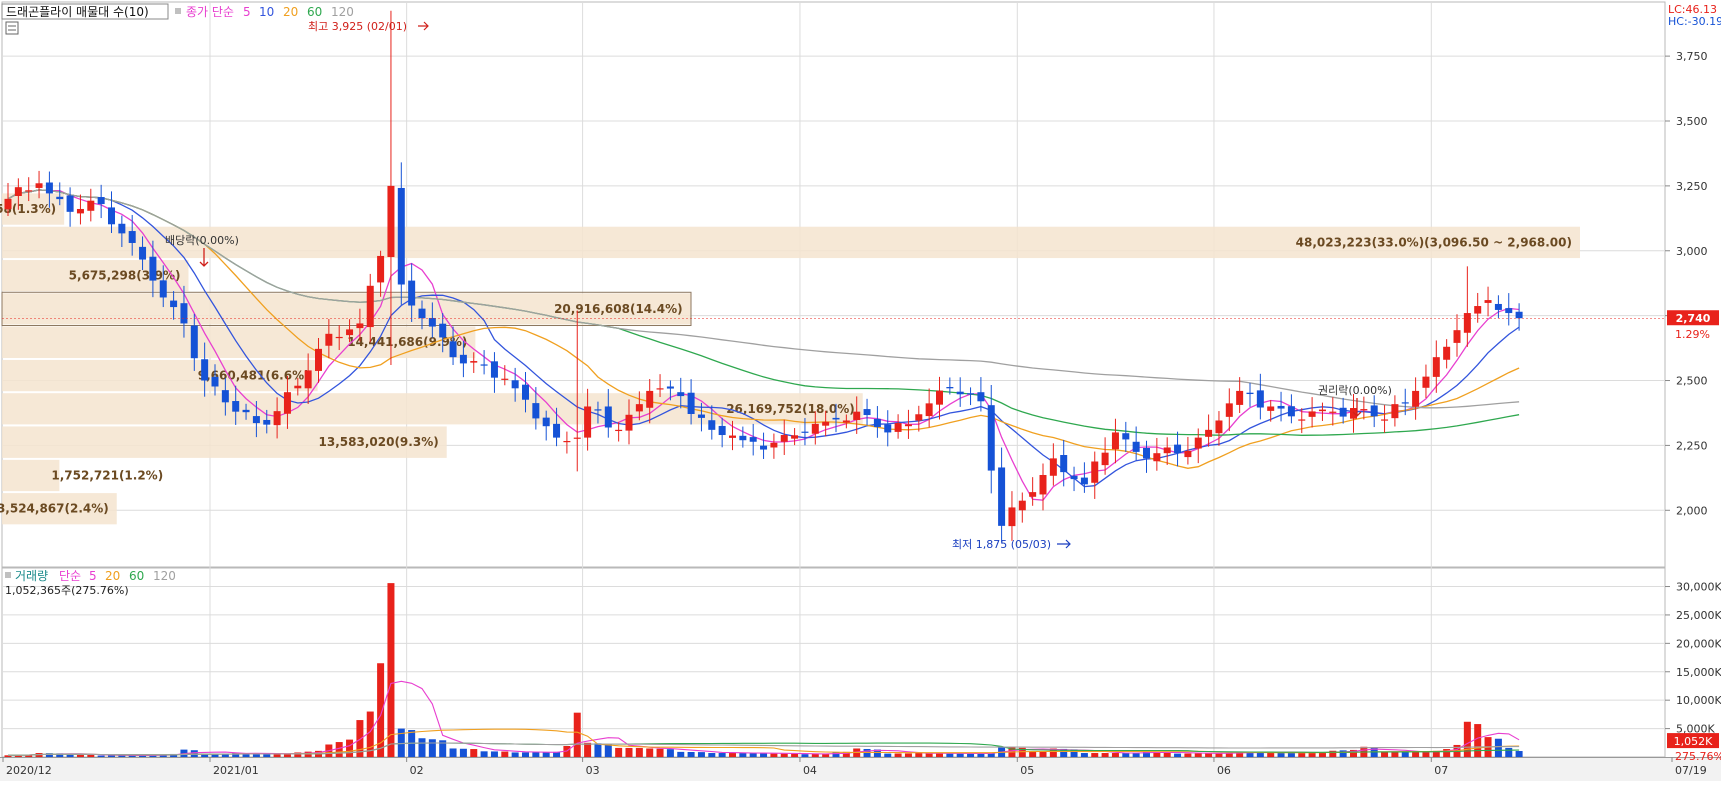 This screenshot has height=785, width=1721. What do you see at coordinates (12, 28) in the screenshot?
I see `grid-toggle-icon` at bounding box center [12, 28].